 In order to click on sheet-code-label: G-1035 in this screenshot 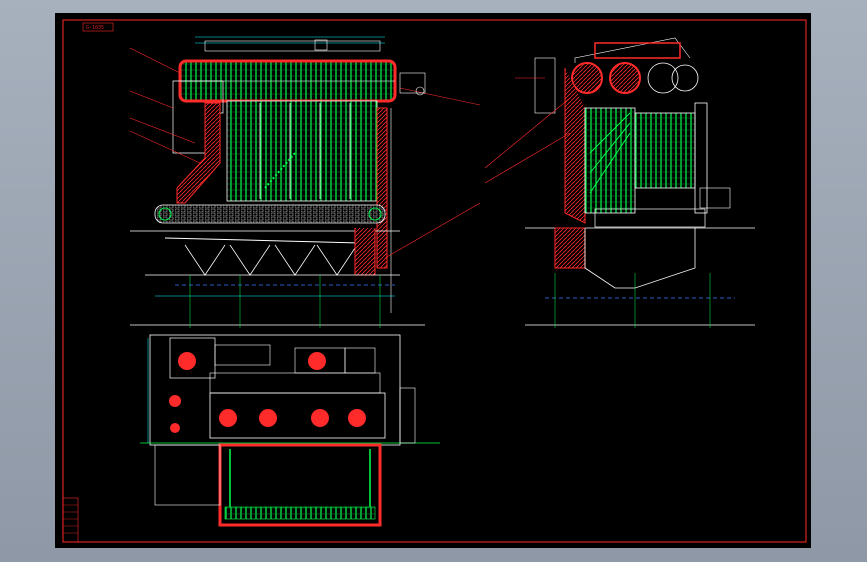, I will do `click(95, 28)`.